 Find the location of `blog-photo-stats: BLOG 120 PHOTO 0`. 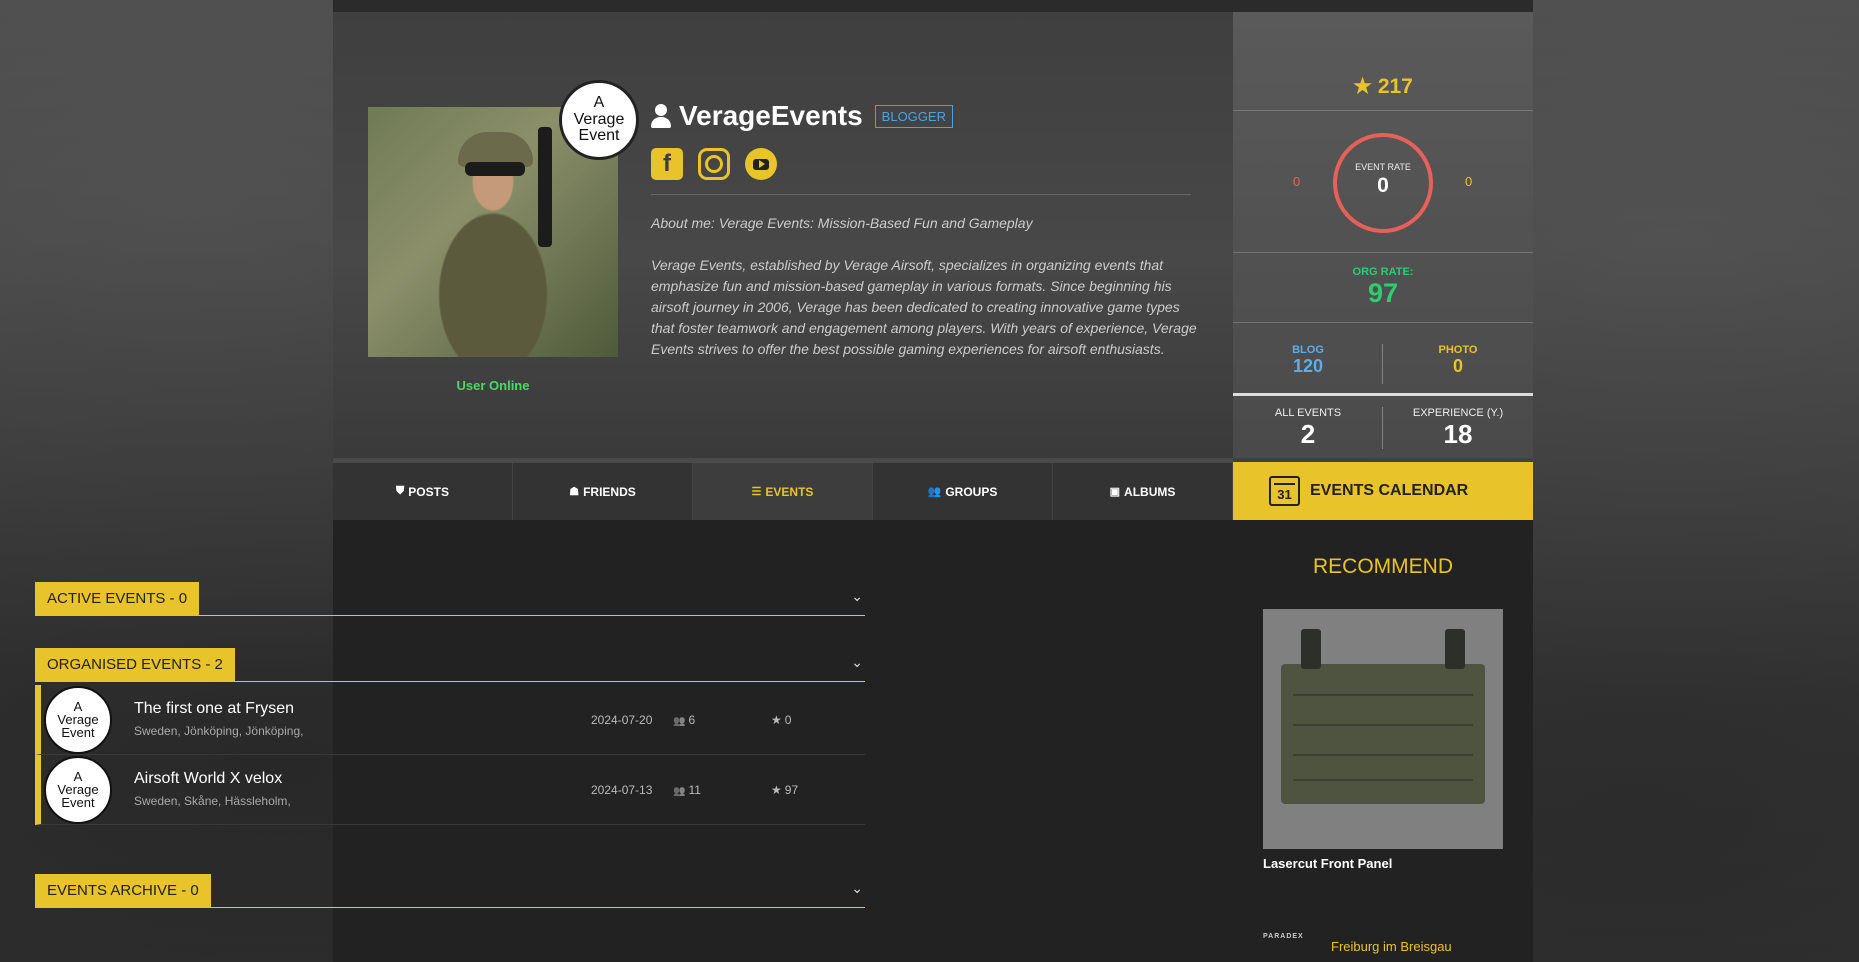

blog-photo-stats: BLOG 120 PHOTO 0 is located at coordinates (1383, 360).